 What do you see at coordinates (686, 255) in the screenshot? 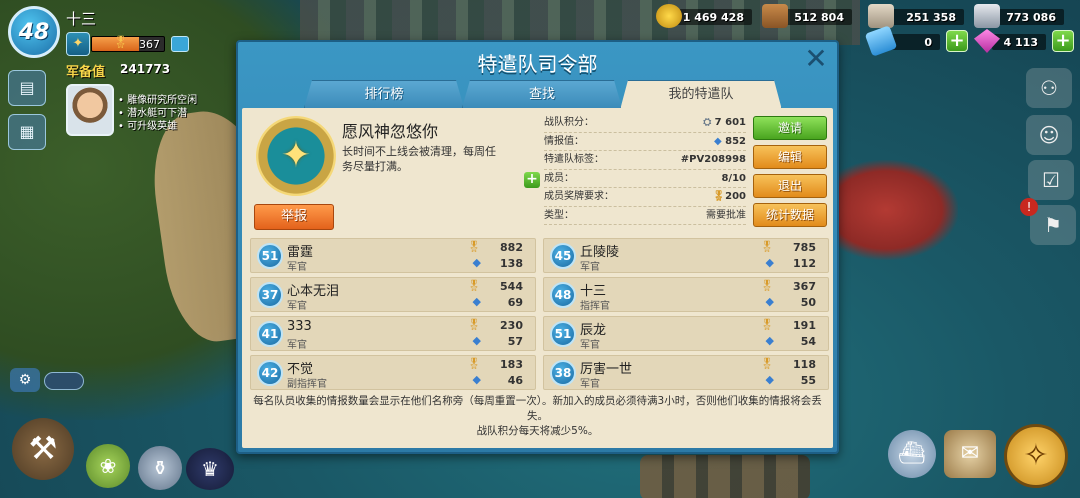
I see `member-card: 45 丘陵陵 军官 🎖 785 ◆ 112` at bounding box center [686, 255].